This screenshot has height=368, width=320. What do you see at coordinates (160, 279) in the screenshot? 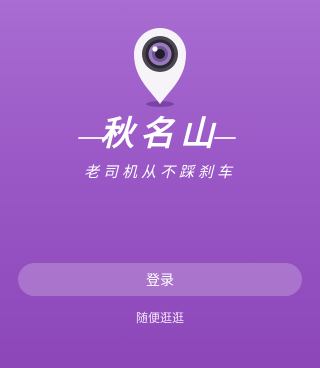
I see `login-button: 登录` at bounding box center [160, 279].